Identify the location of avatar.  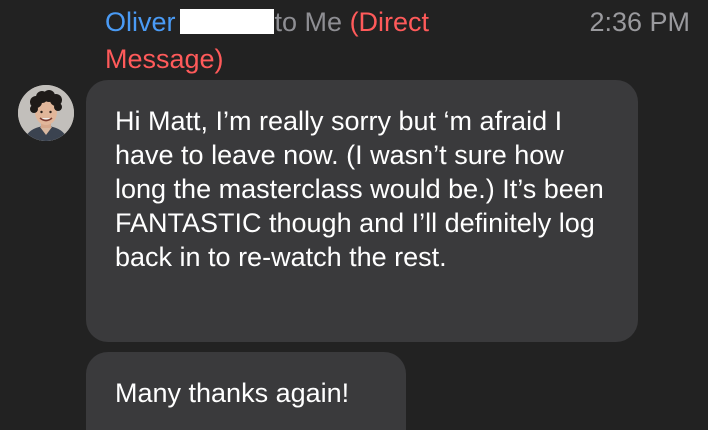
(46, 113).